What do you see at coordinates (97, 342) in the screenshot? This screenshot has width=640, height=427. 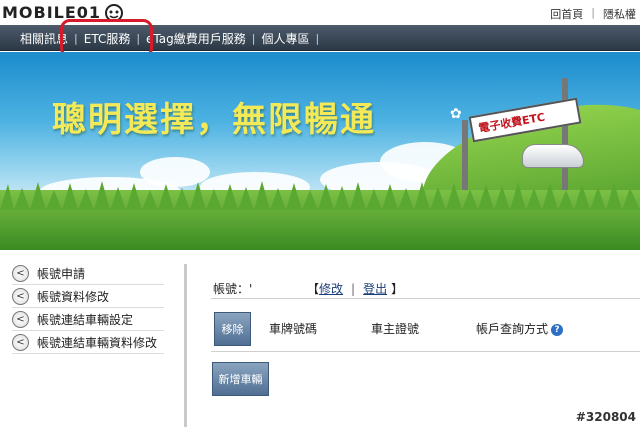 I see `sidebar-item-label: 帳號連結車輛資料修改` at bounding box center [97, 342].